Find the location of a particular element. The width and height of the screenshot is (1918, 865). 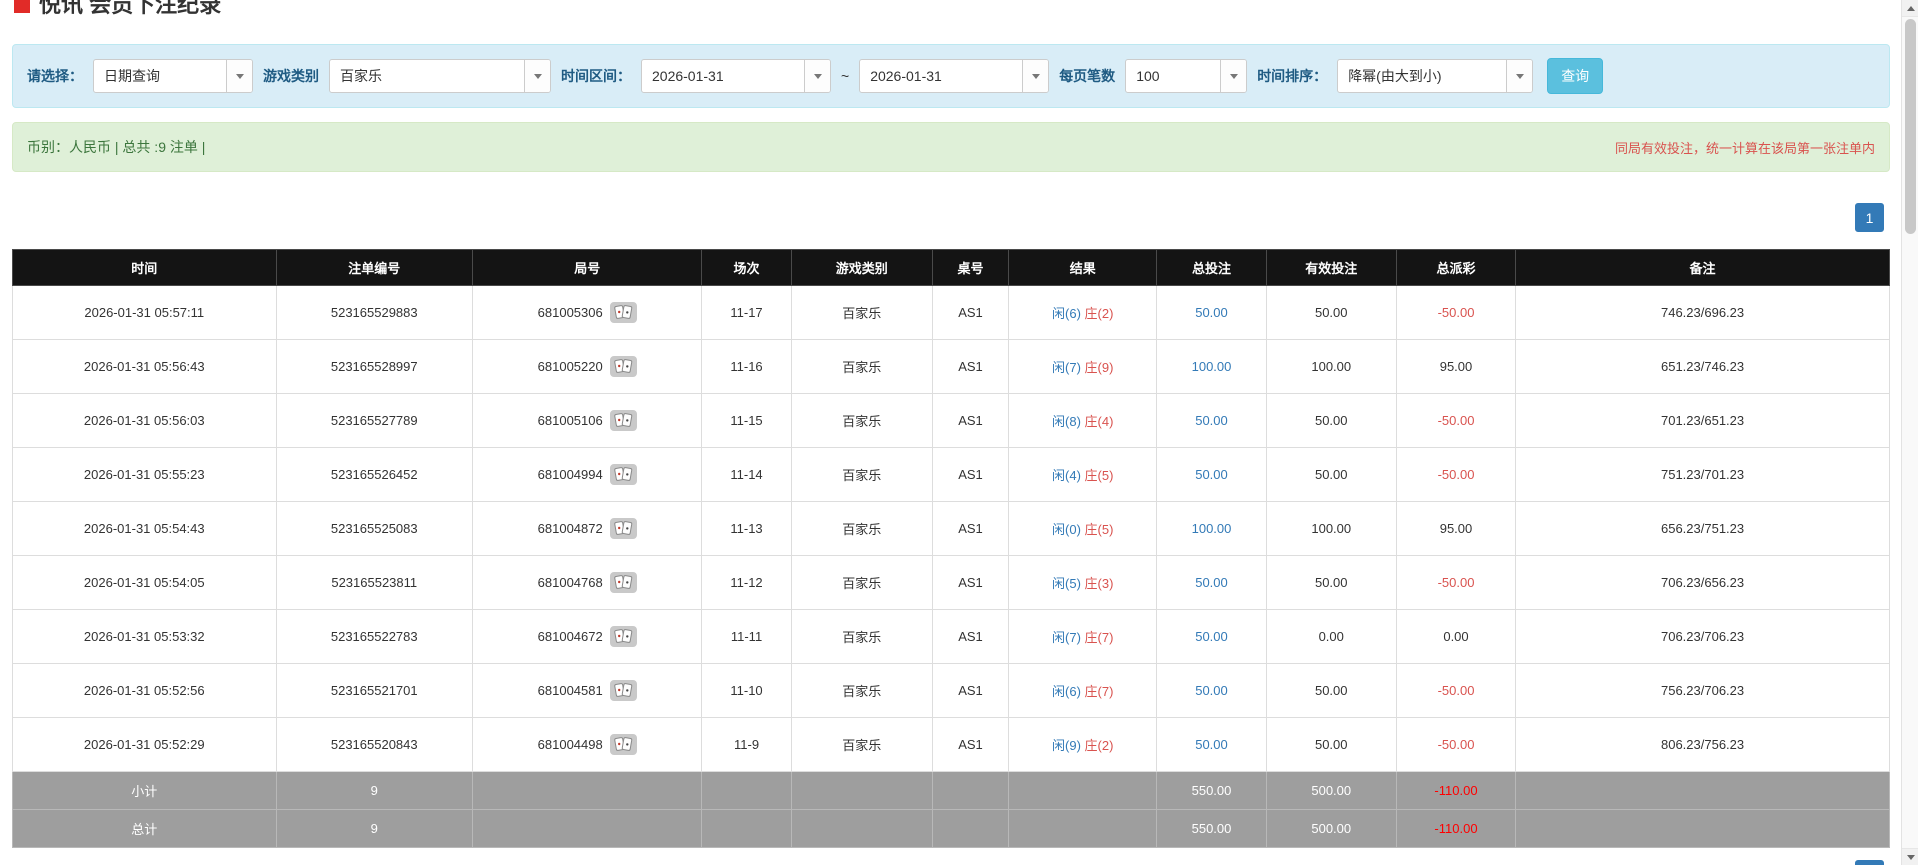

cell-round-id: 681005106 is located at coordinates (587, 420).